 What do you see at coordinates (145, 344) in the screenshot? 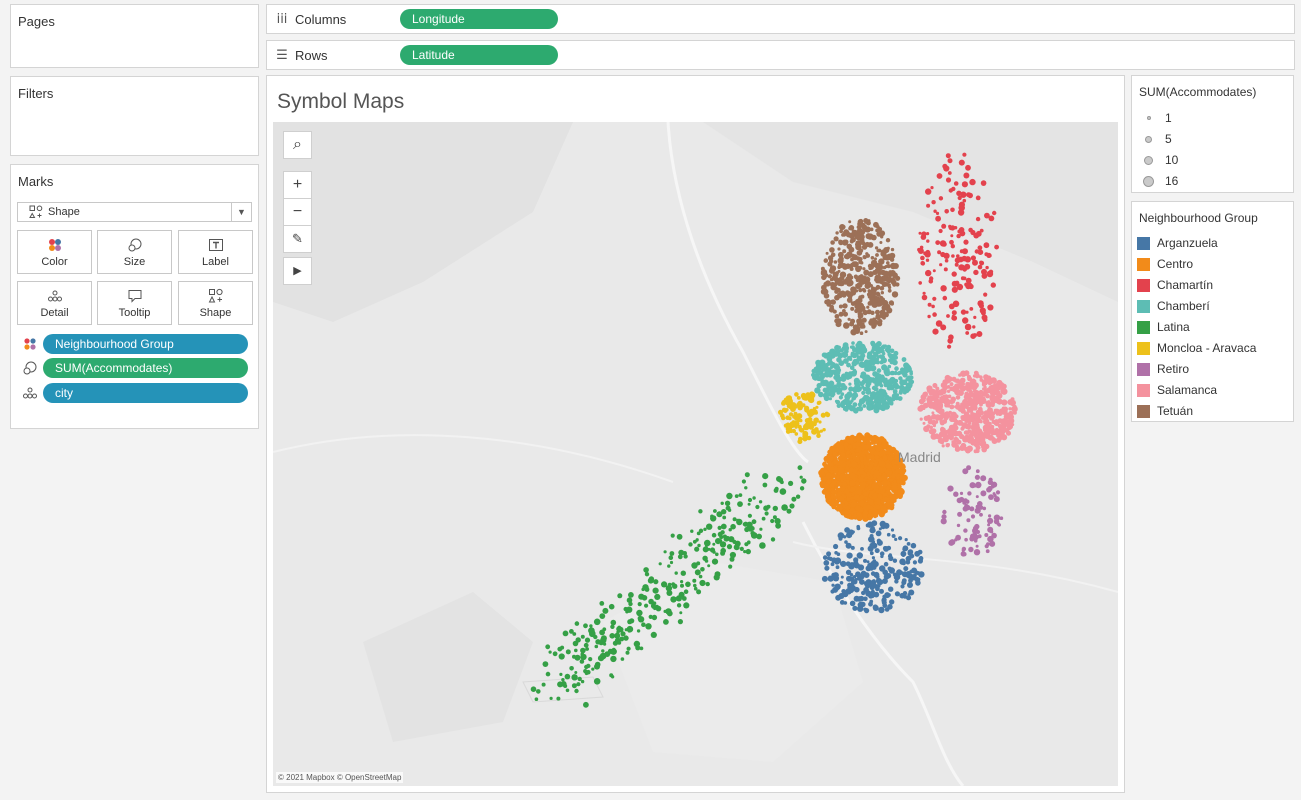
I see `neighbourhood-group-pill: Neighbourhood Group` at bounding box center [145, 344].